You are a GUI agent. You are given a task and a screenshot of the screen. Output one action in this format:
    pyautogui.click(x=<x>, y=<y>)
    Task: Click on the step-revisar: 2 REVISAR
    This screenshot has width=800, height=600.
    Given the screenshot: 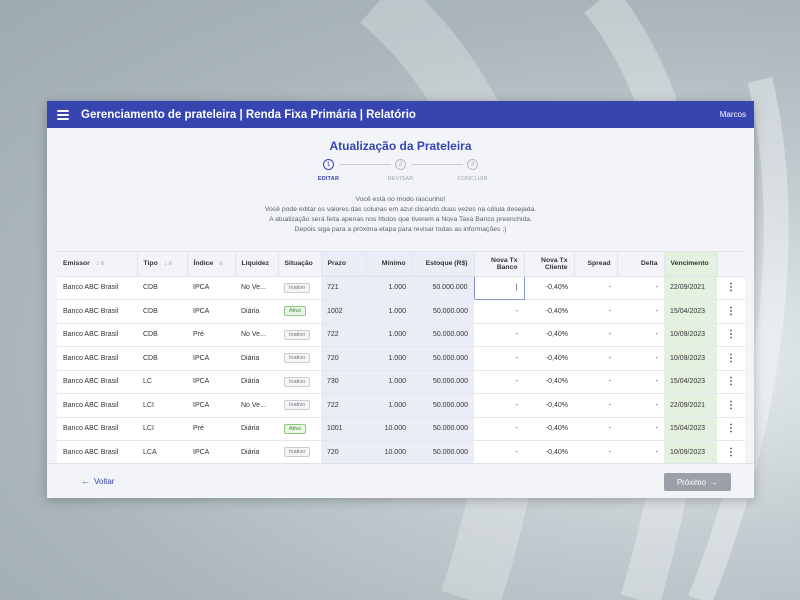 What is the action you would take?
    pyautogui.click(x=401, y=170)
    